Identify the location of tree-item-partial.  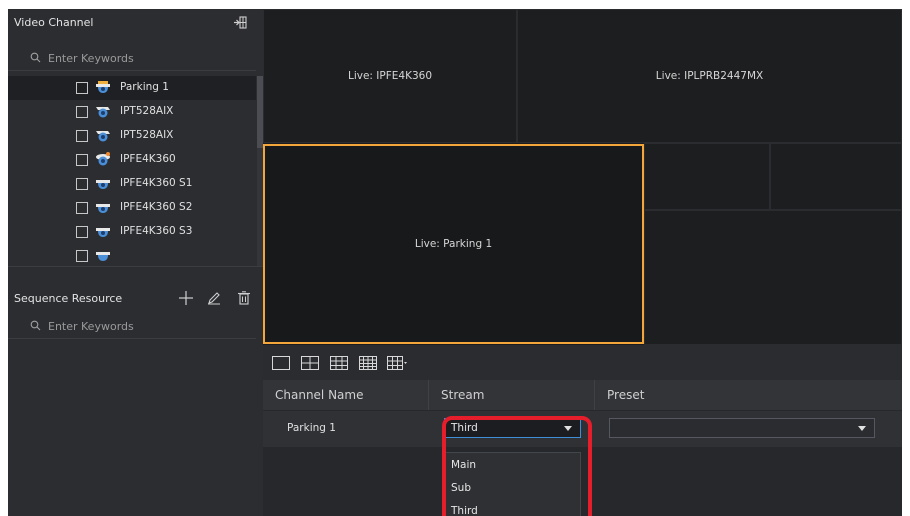
(132, 255).